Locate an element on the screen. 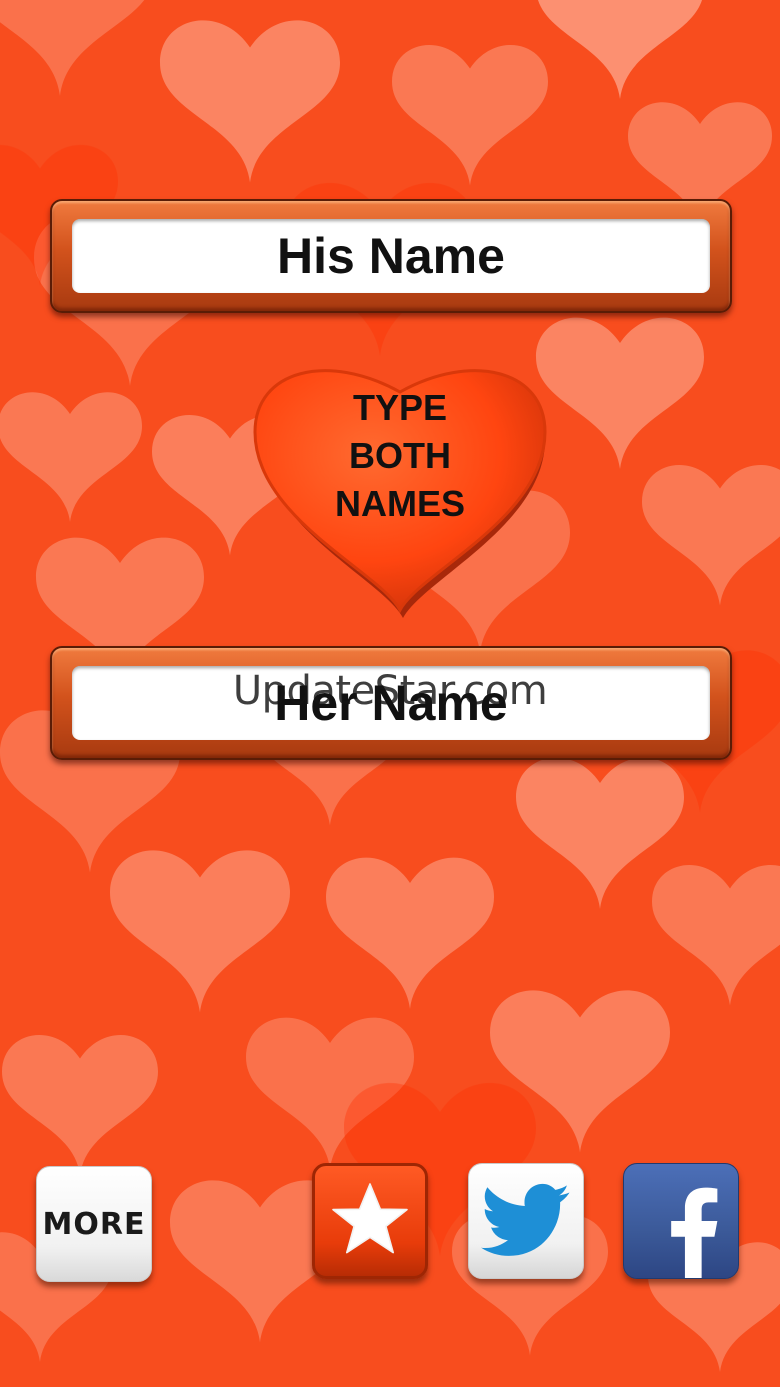 The width and height of the screenshot is (780, 1387). twitter-button is located at coordinates (526, 1221).